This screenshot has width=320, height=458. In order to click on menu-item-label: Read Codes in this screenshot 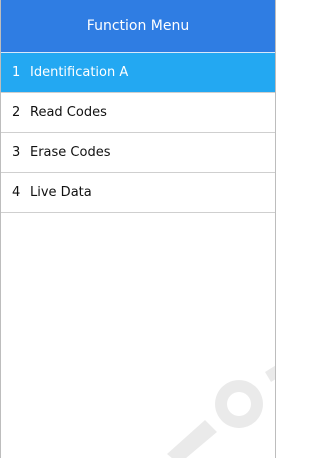, I will do `click(68, 112)`.